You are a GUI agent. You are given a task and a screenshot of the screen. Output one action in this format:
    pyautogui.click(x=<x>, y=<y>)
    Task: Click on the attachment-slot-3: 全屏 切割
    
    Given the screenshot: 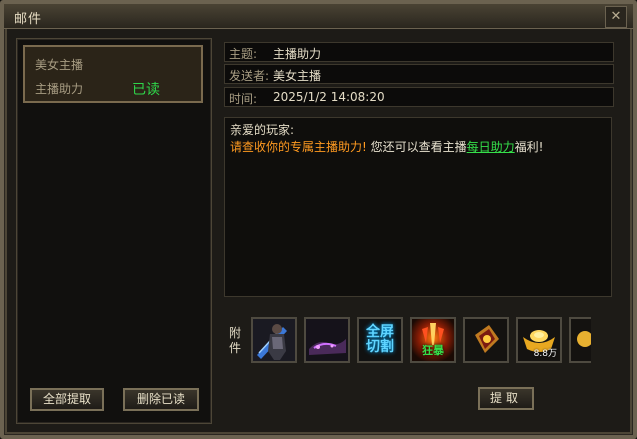 What is the action you would take?
    pyautogui.click(x=380, y=340)
    